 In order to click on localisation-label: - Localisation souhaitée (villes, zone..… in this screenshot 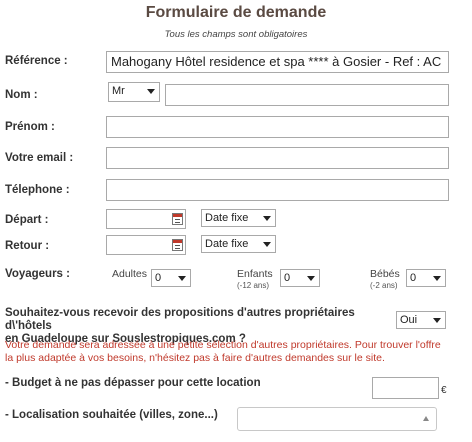, I will do `click(111, 415)`.